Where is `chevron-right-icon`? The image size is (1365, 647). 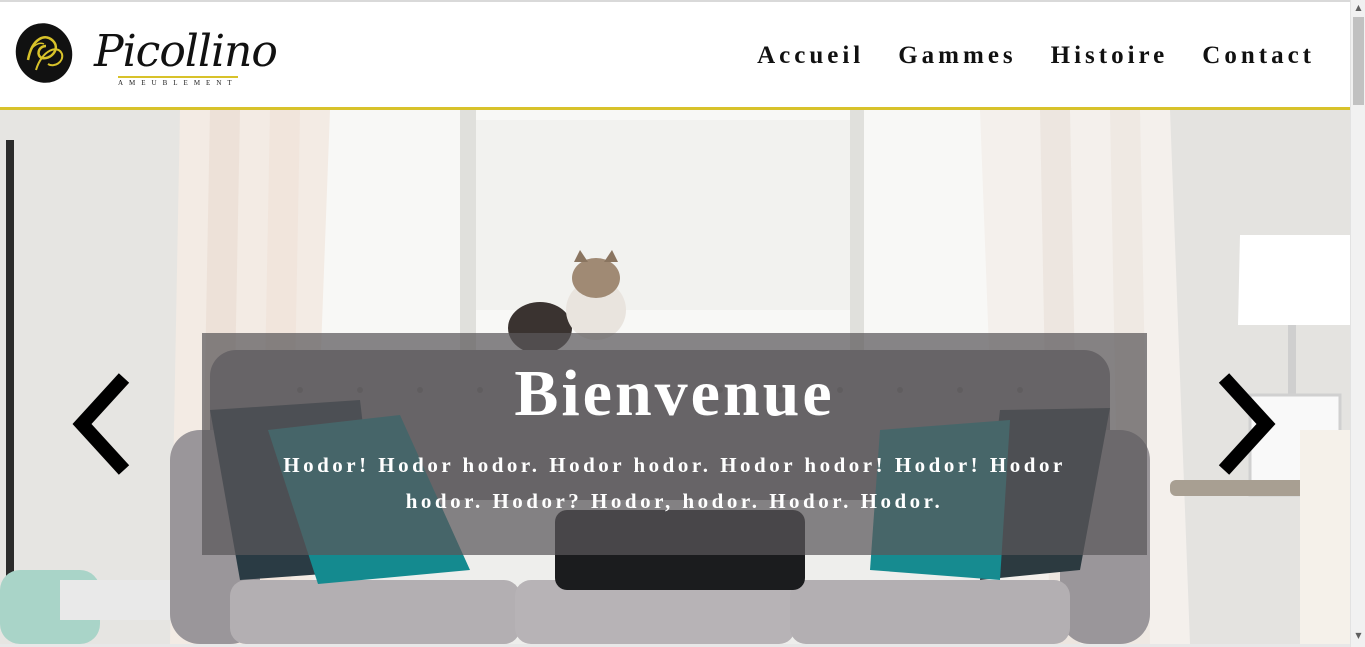
chevron-right-icon is located at coordinates (1247, 424).